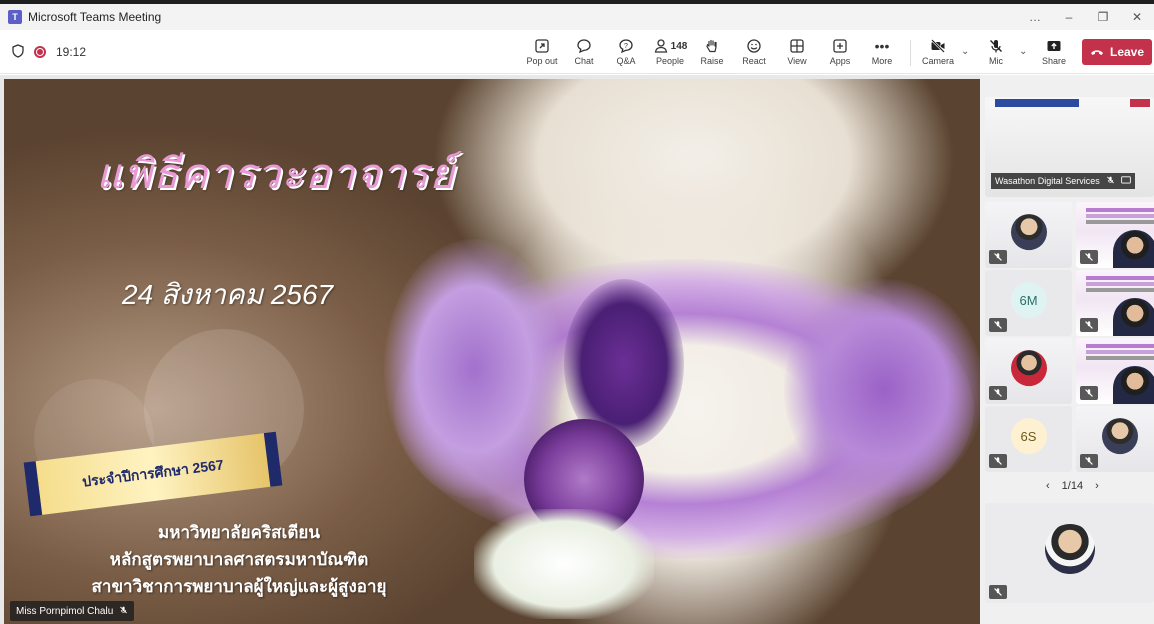 The width and height of the screenshot is (1154, 624). I want to click on window-title: Microsoft Teams Meeting, so click(95, 17).